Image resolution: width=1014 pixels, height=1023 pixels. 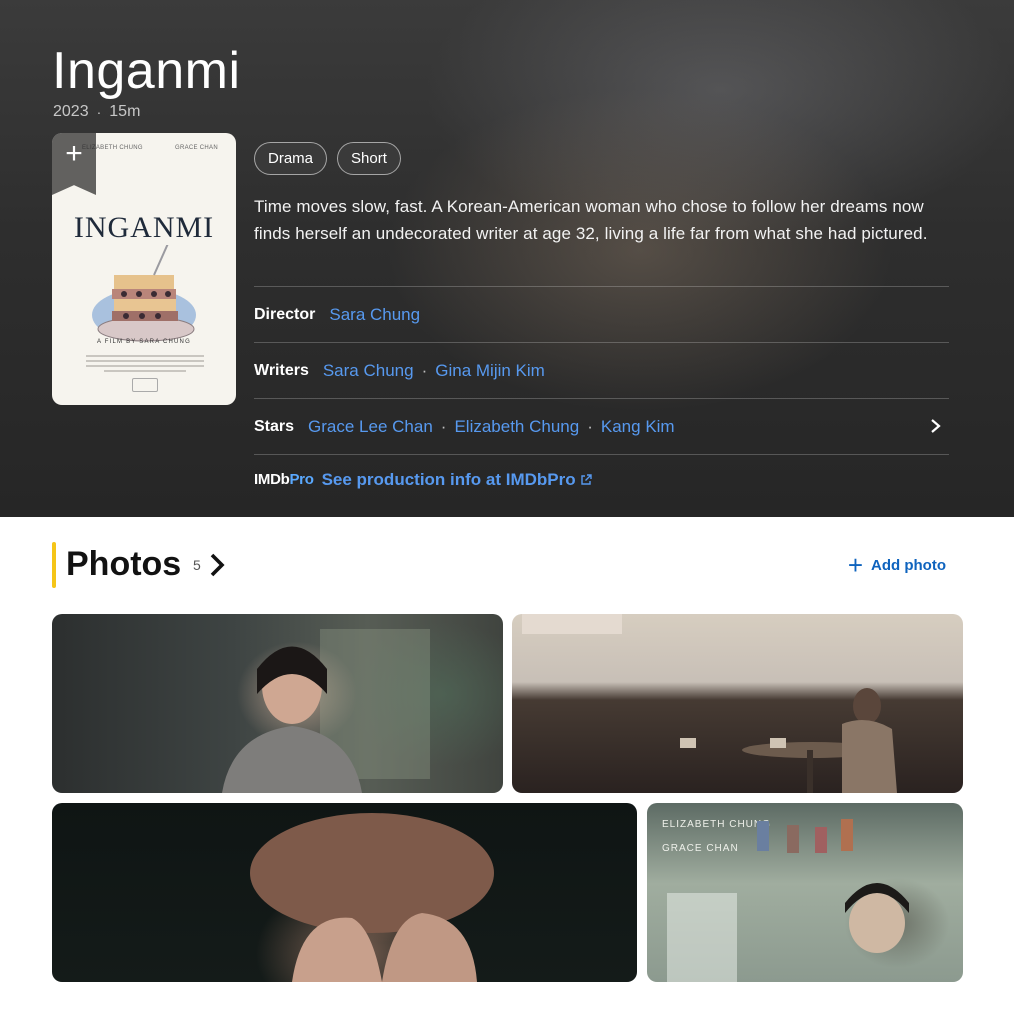 What do you see at coordinates (601, 314) in the screenshot?
I see `director-row: Director Sara Chung` at bounding box center [601, 314].